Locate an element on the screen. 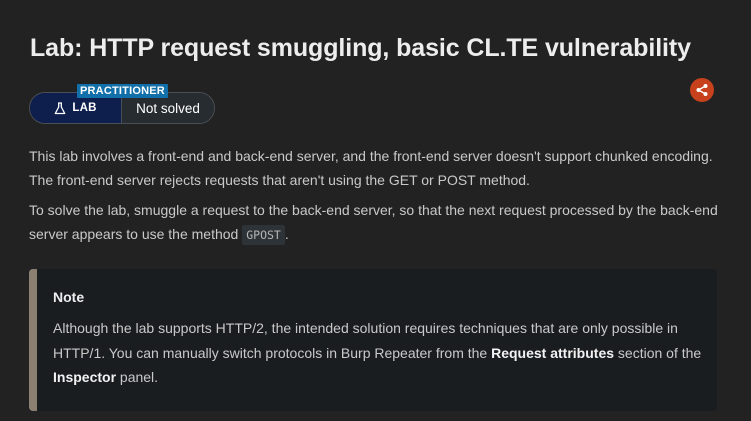 The image size is (751, 421). objective-text-end: . is located at coordinates (286, 234).